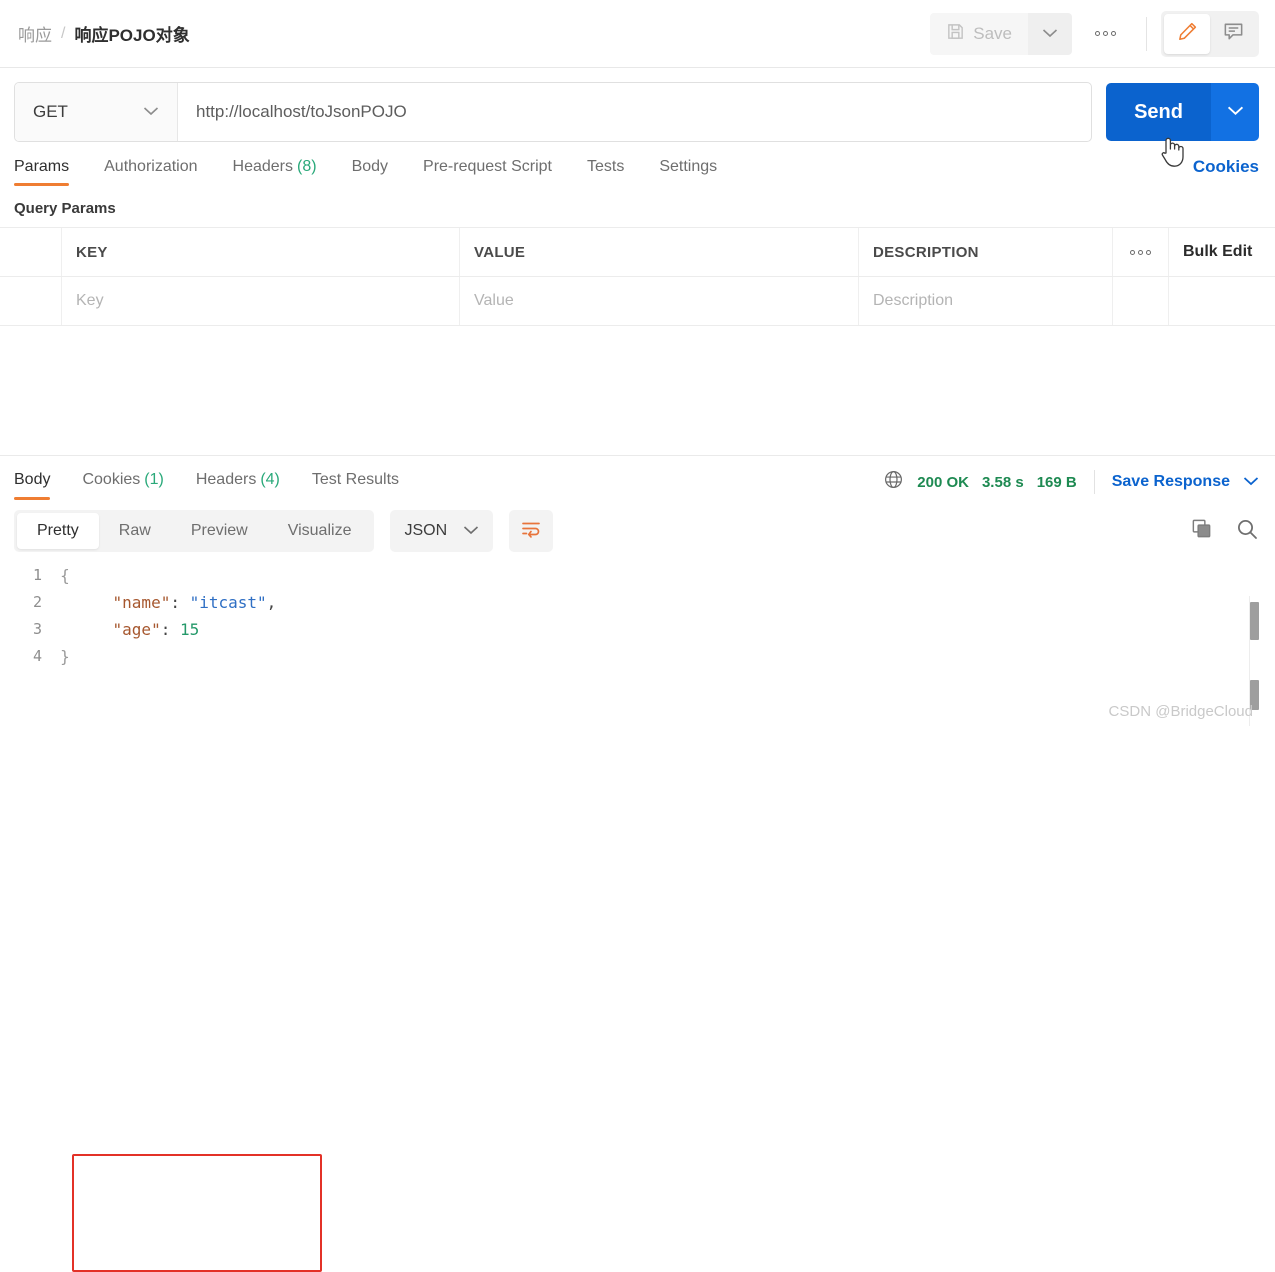 This screenshot has height=1272, width=1275. Describe the element at coordinates (37, 629) in the screenshot. I see `line-number: 3` at that location.